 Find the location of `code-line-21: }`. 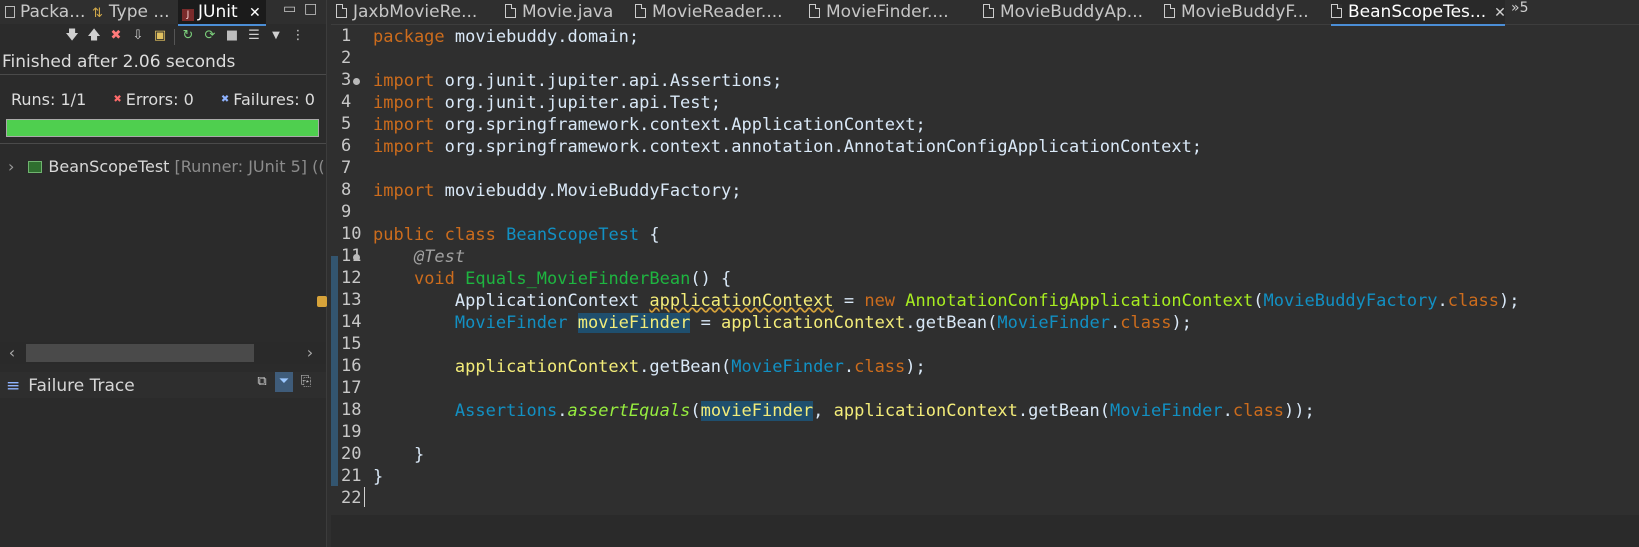

code-line-21: } is located at coordinates (378, 477).